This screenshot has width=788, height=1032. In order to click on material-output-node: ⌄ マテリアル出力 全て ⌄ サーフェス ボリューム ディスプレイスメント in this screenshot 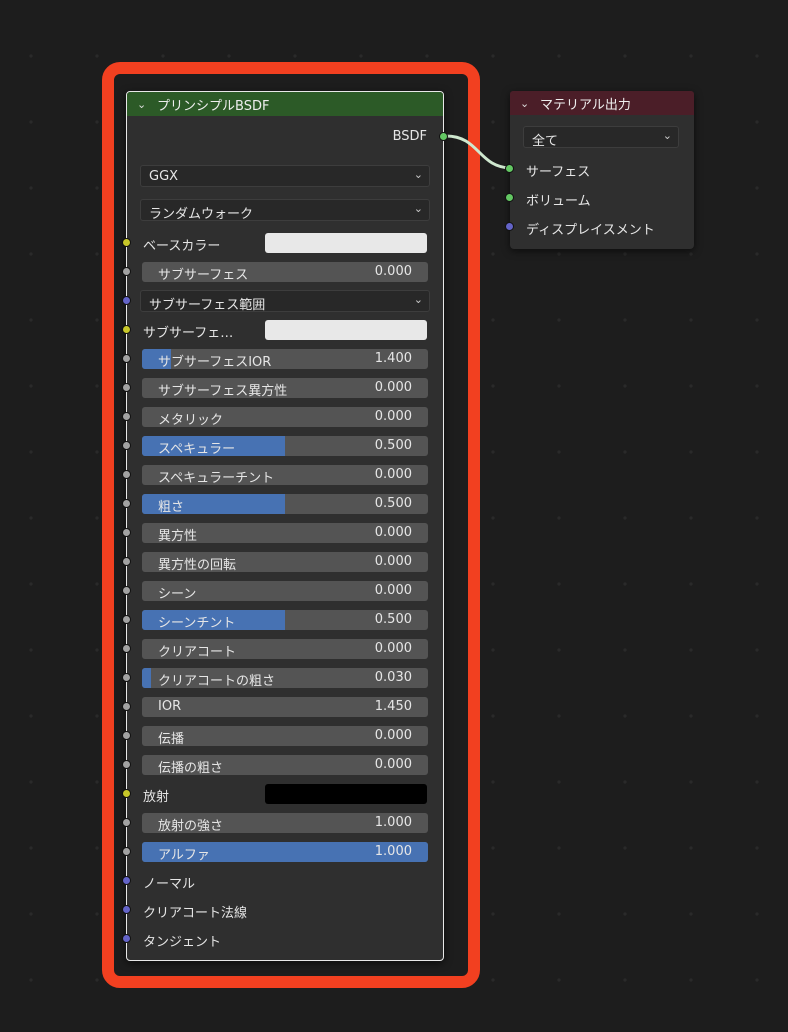, I will do `click(599, 170)`.